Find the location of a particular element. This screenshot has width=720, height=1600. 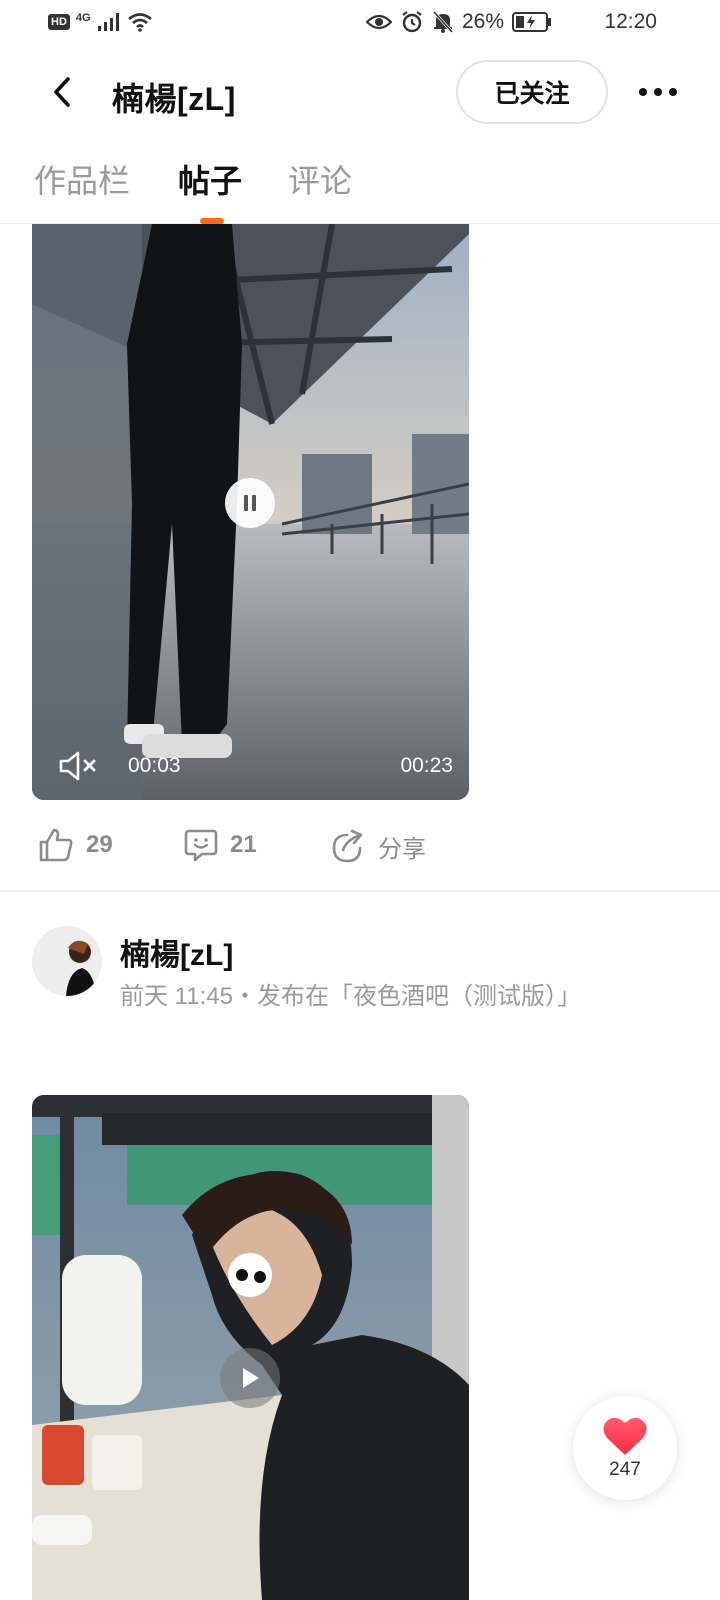

status-left: HD 4G is located at coordinates (100, 22).